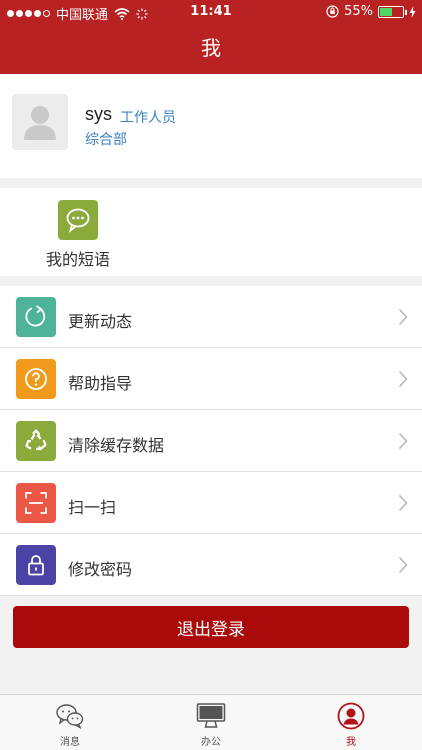 This screenshot has width=422, height=750. I want to click on speech-bubble-icon, so click(78, 220).